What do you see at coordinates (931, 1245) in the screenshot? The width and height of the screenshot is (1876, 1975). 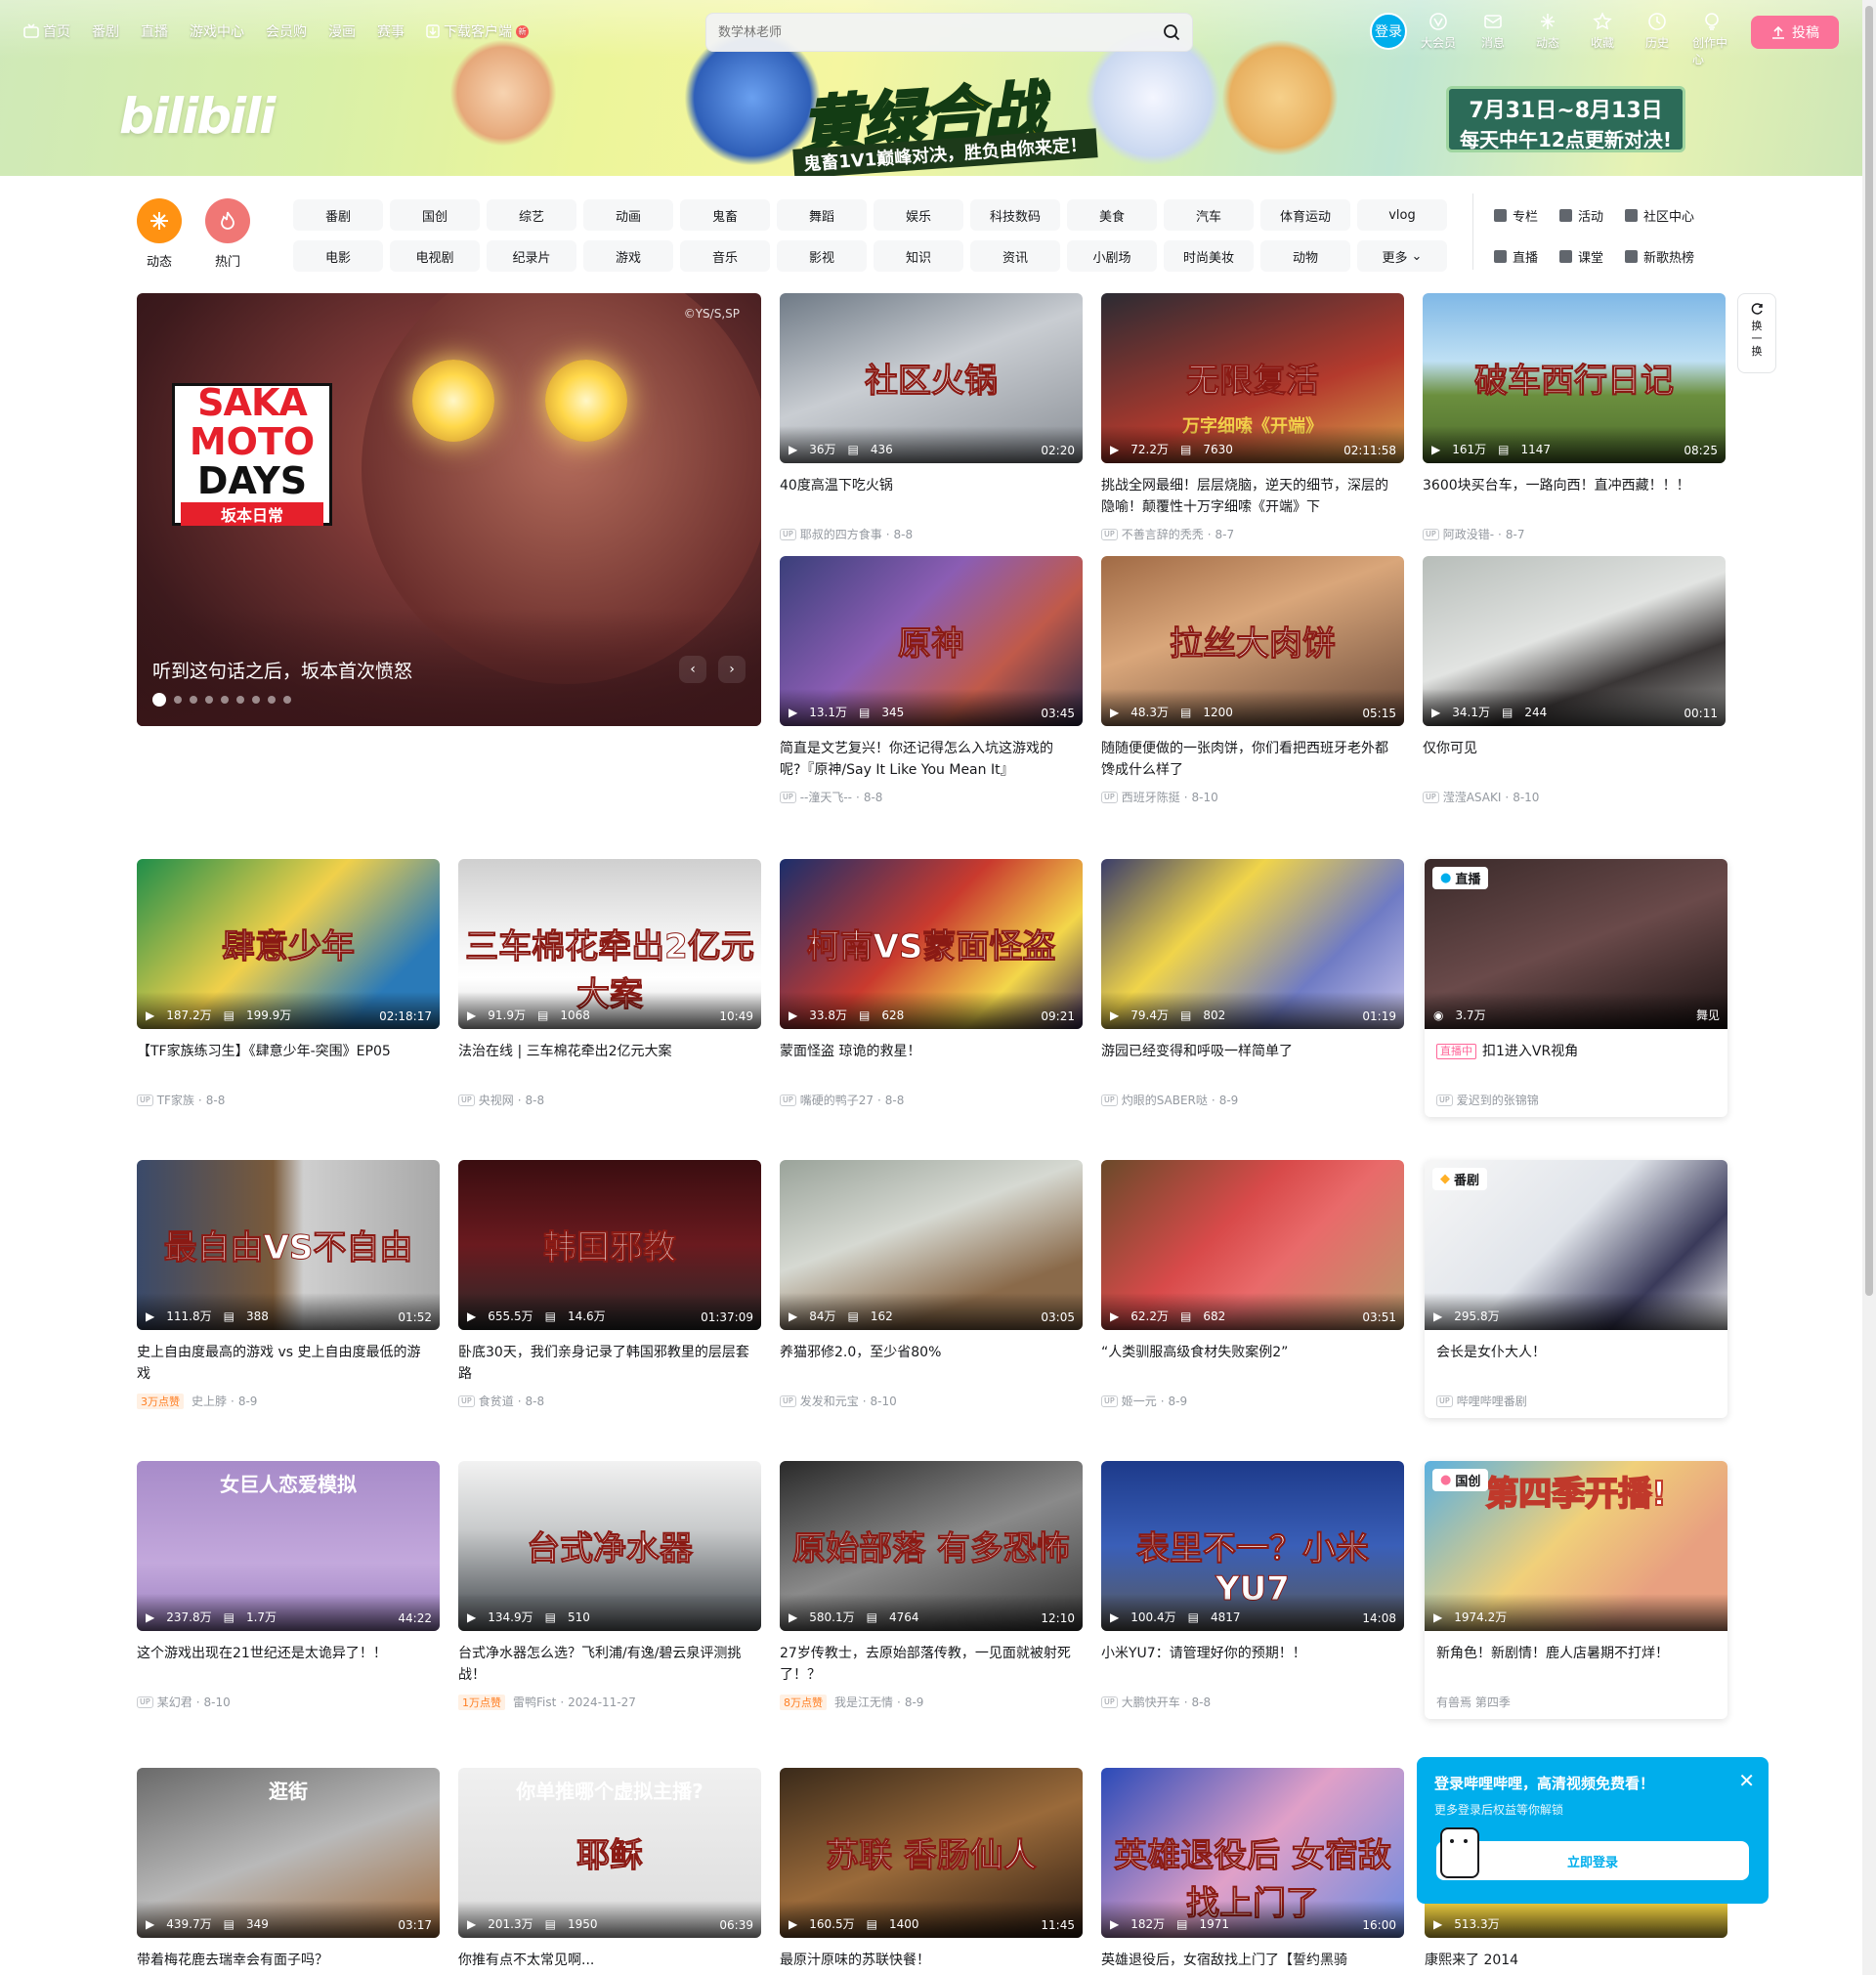 I see `video-thumbnail: ▶ 84万 ▤ 162 03:05` at bounding box center [931, 1245].